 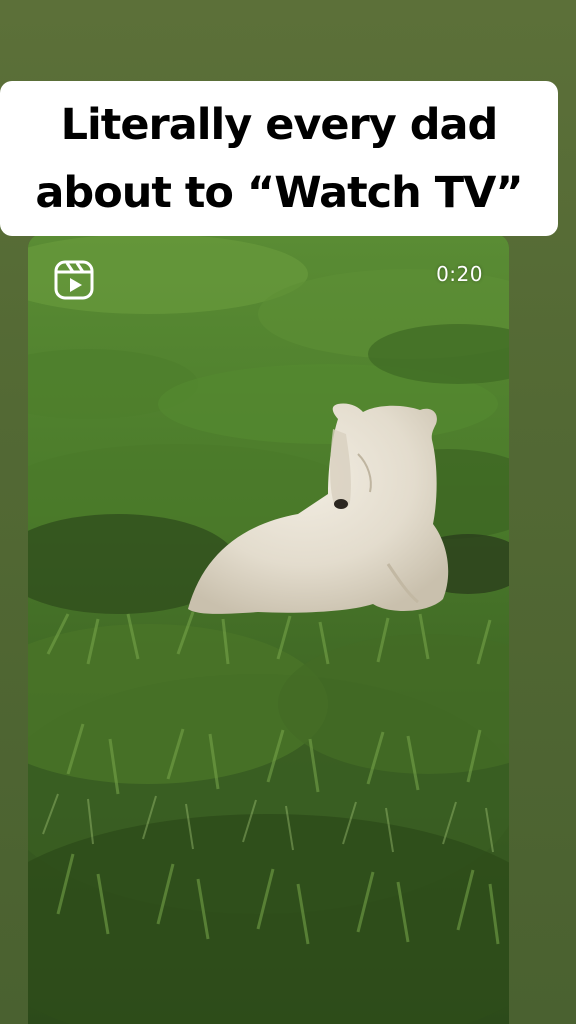 I want to click on video-duration: 0:20, so click(x=459, y=274).